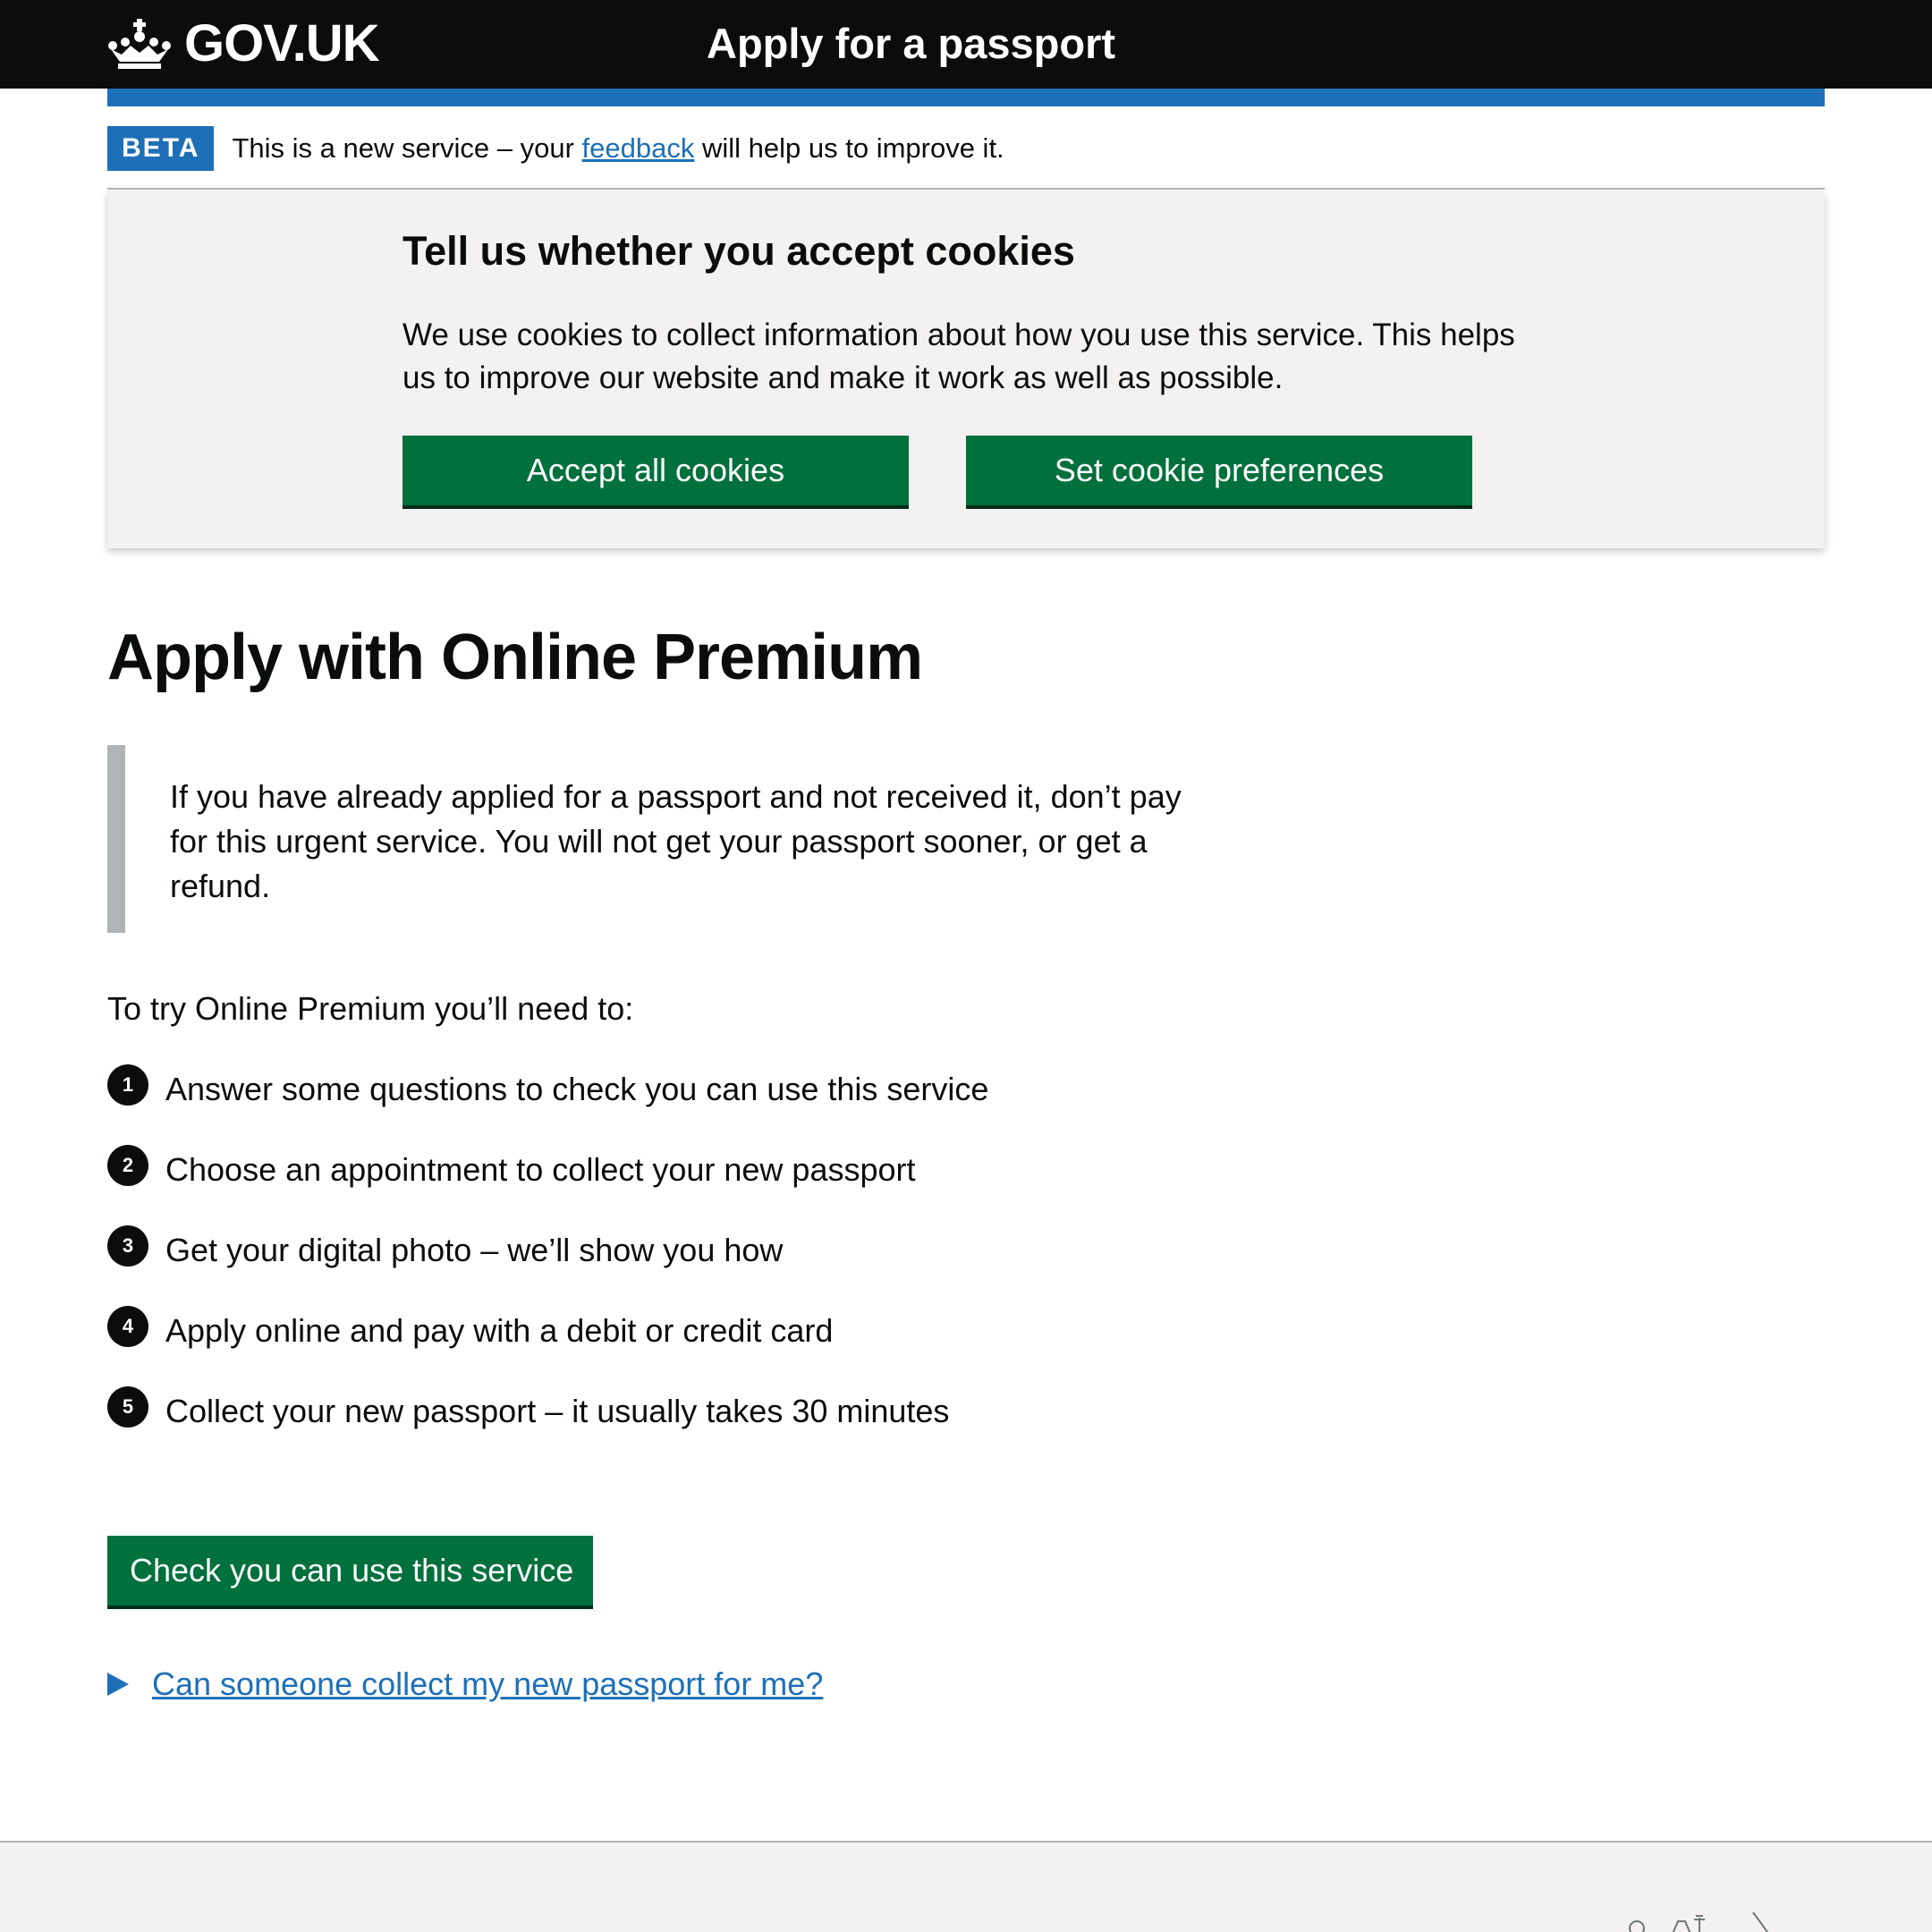 The width and height of the screenshot is (1932, 1932). I want to click on check-service-button: Check you can use this service, so click(350, 1571).